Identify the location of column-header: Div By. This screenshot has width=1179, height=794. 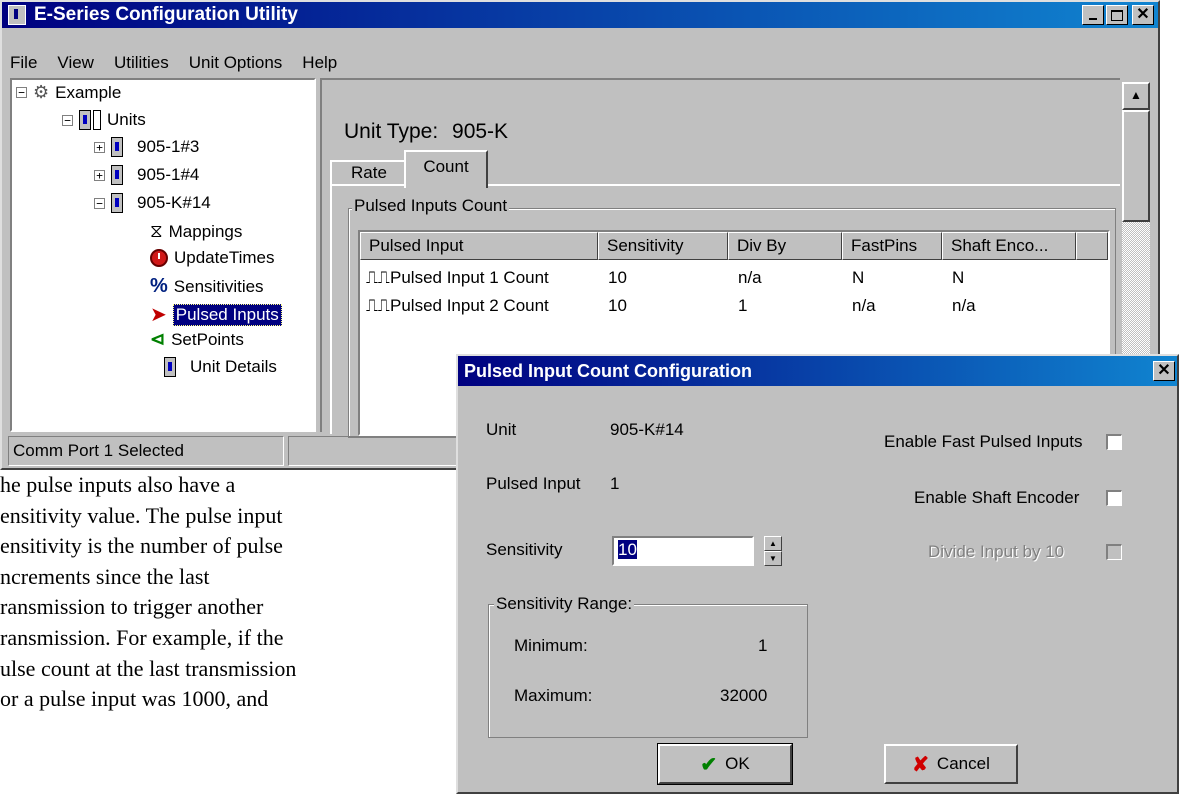
(785, 246).